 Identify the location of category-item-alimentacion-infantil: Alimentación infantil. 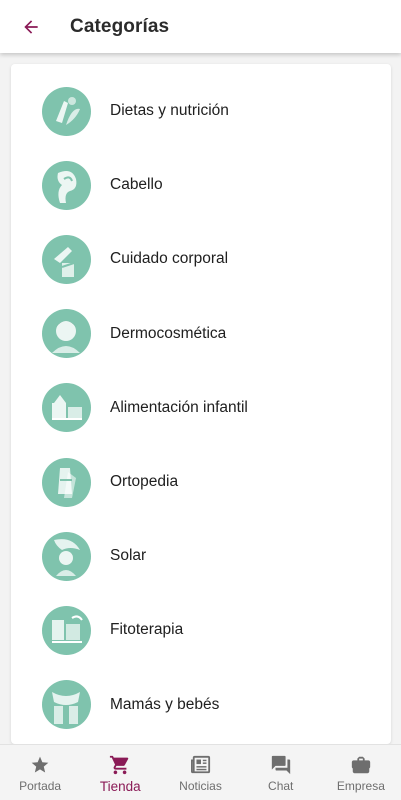
(201, 408).